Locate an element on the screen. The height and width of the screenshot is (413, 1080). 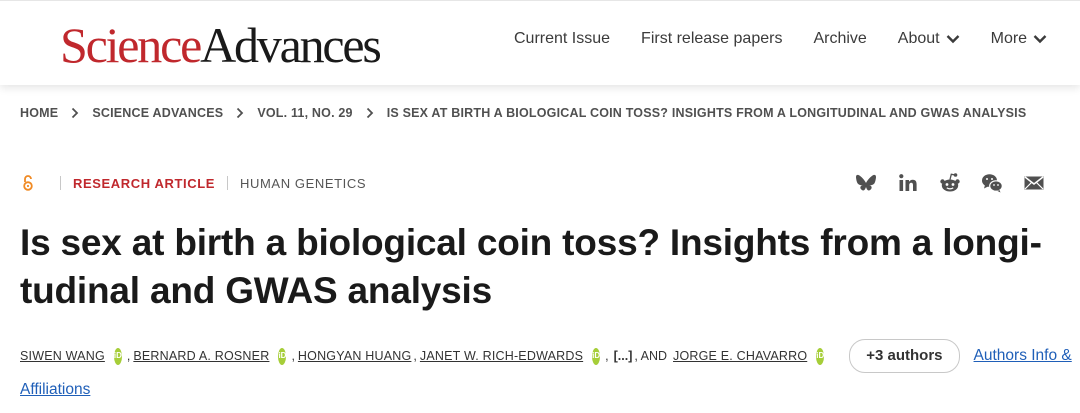
nav-current-issue: Current Issue is located at coordinates (562, 39).